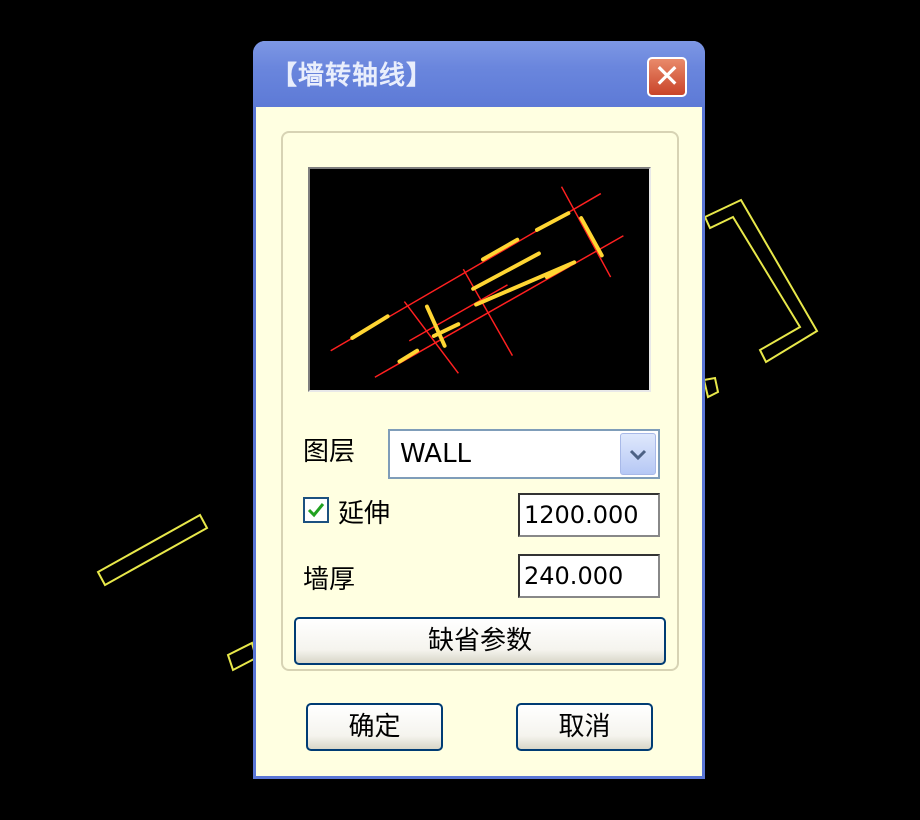  I want to click on layer-select-value: WALL, so click(436, 454).